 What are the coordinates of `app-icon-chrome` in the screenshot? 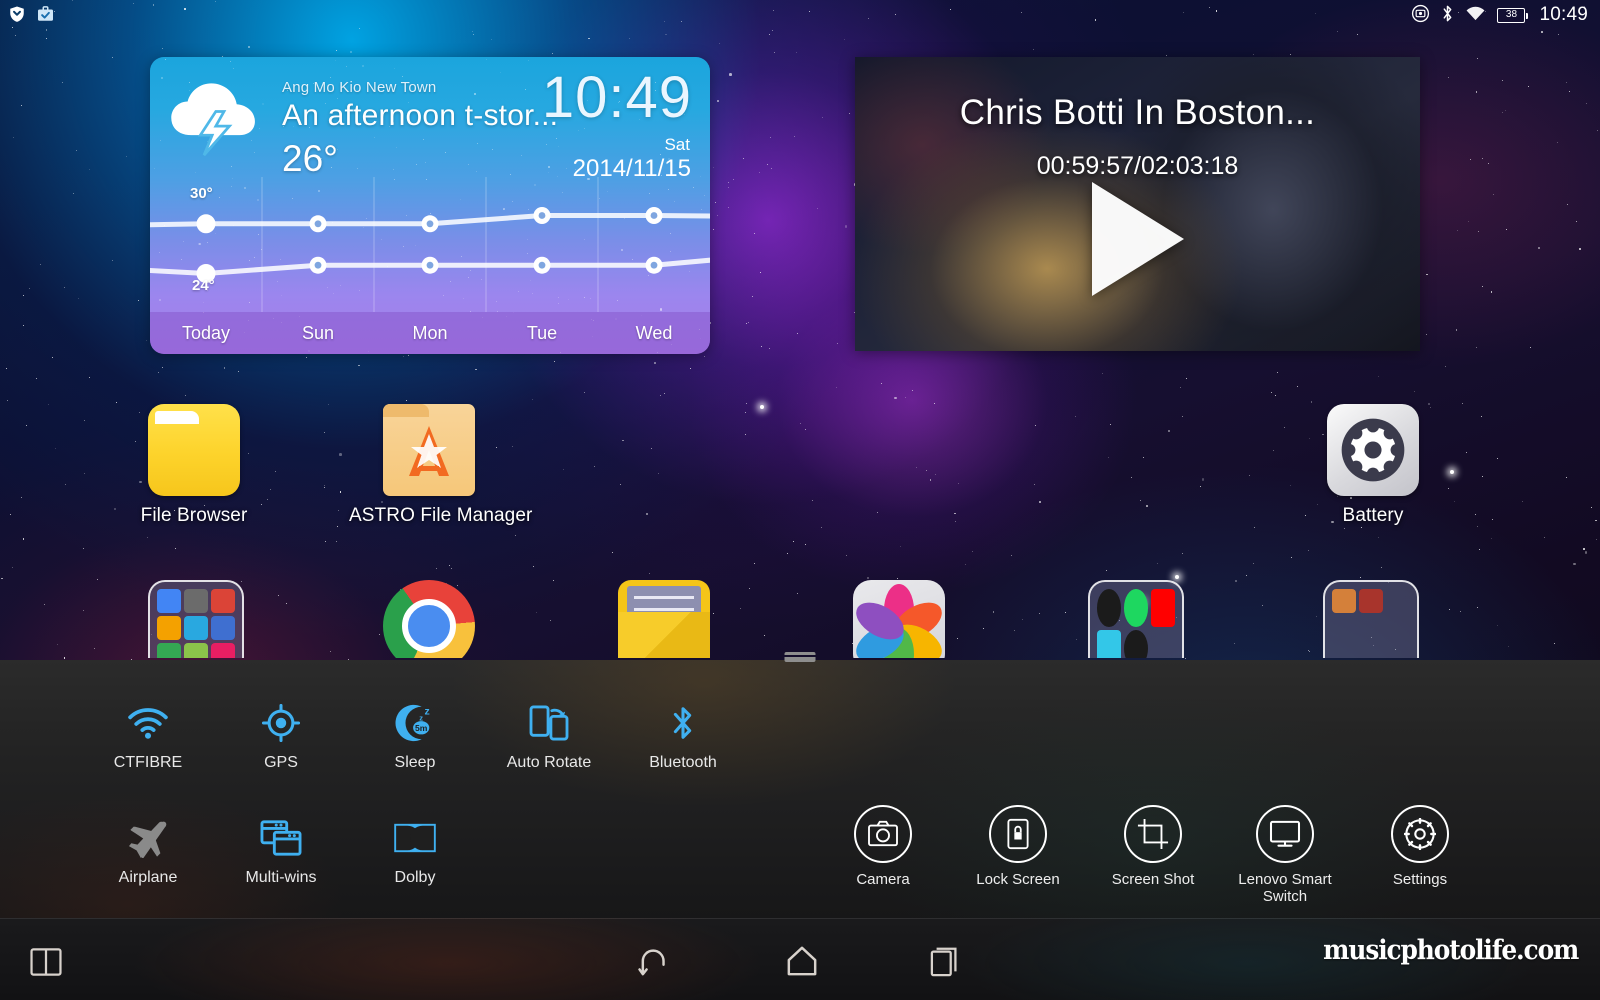 It's located at (431, 619).